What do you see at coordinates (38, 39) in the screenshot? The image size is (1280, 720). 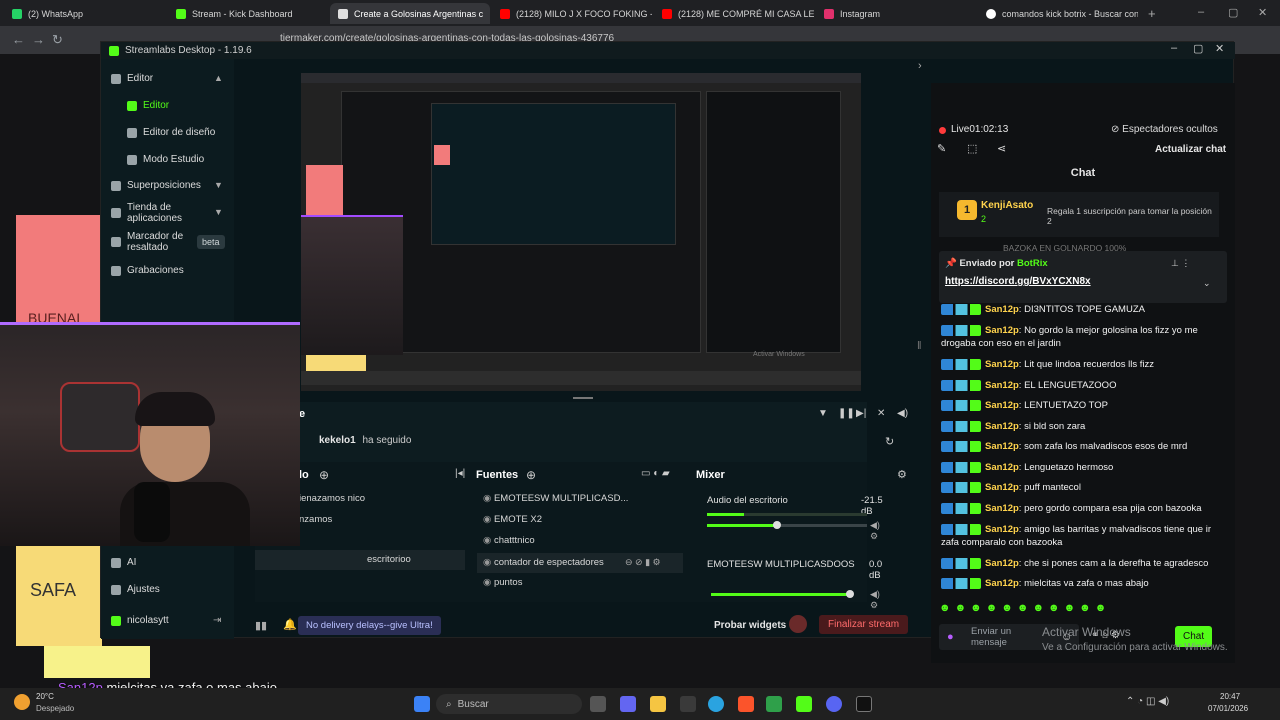 I see `forward-icon: →` at bounding box center [38, 39].